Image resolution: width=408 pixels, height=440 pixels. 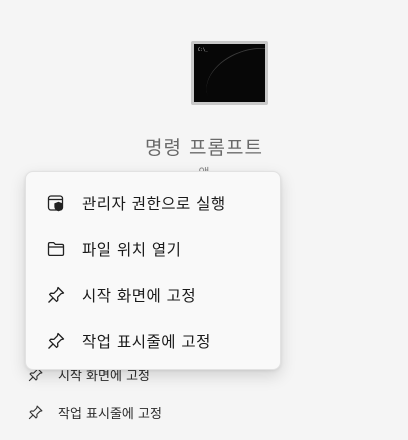 I want to click on app-icon-screen: C:\_, so click(x=229, y=73).